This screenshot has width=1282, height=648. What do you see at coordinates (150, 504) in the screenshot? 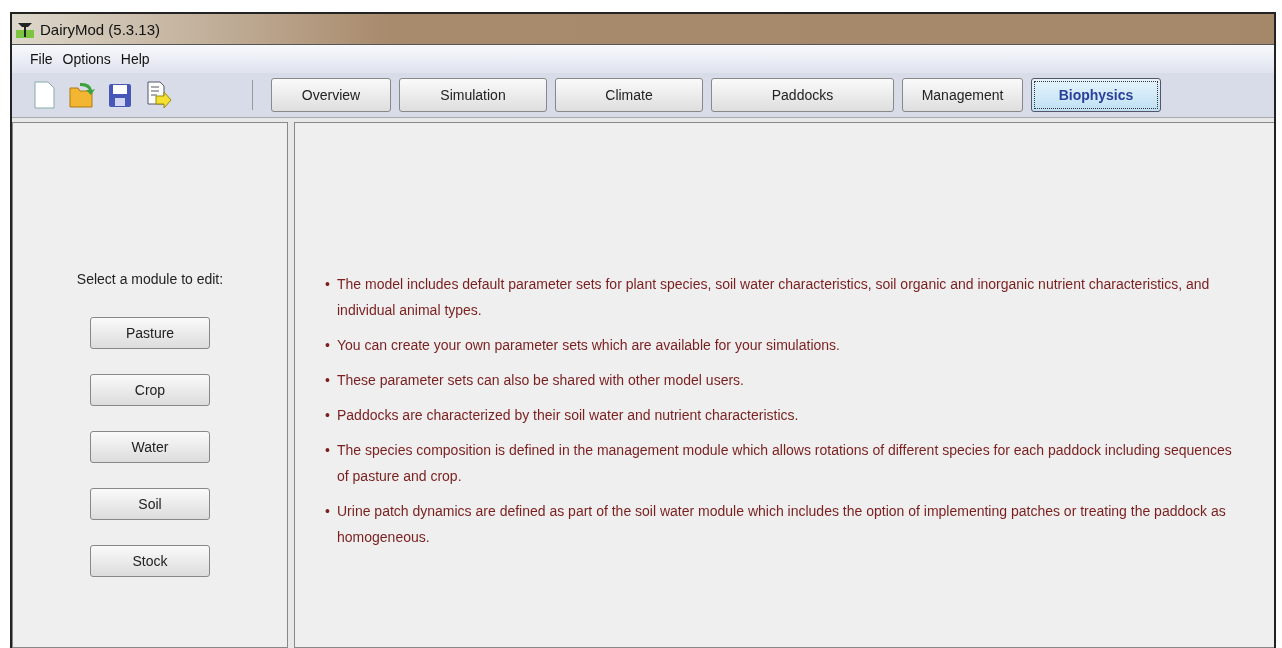
I see `module-button: Soil` at bounding box center [150, 504].